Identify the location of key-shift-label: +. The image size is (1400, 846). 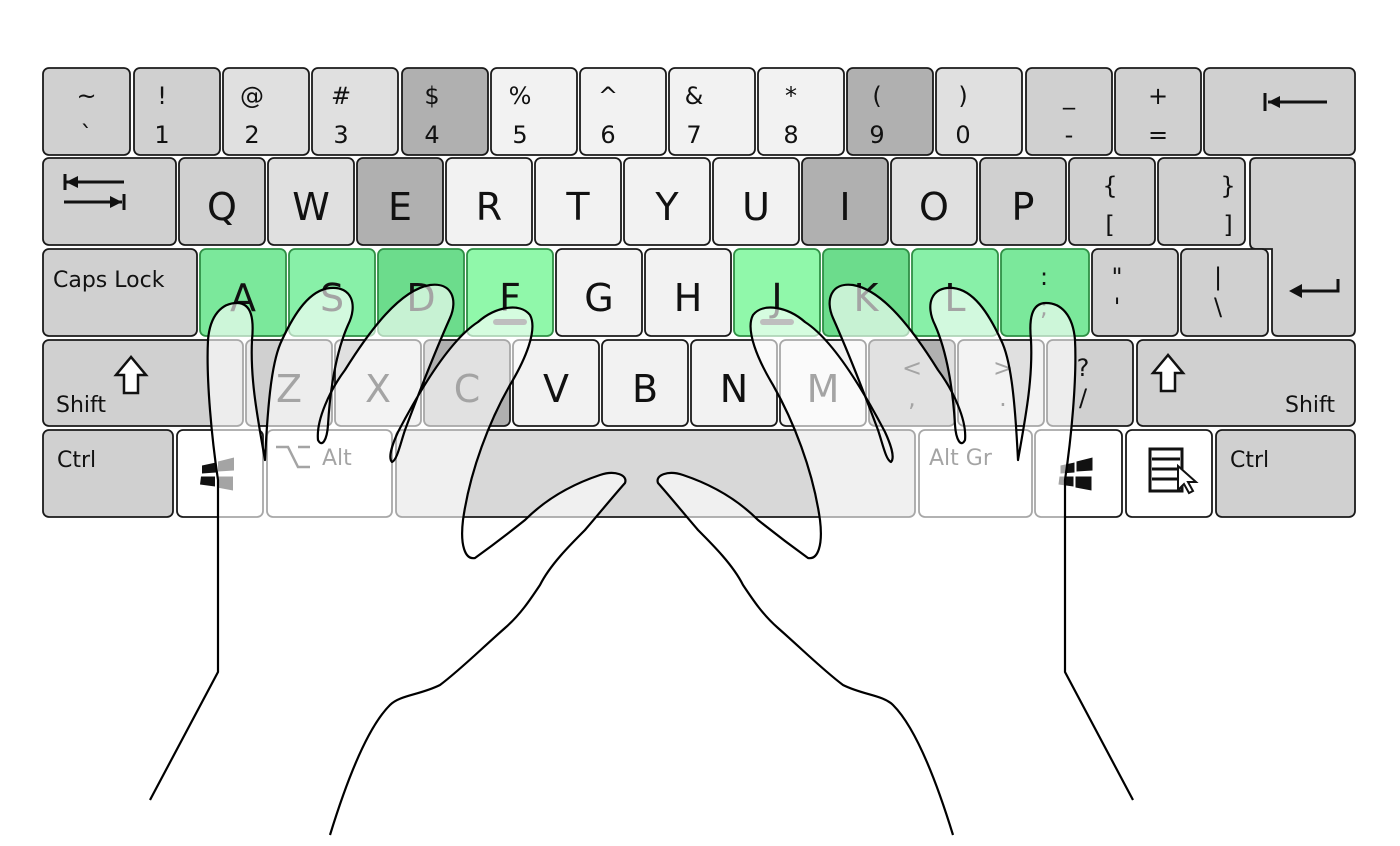
(1158, 96).